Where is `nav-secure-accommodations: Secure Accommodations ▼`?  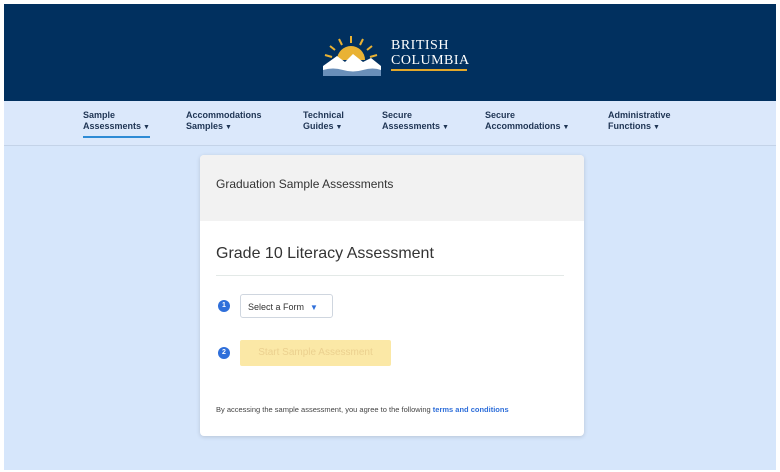
nav-secure-accommodations: Secure Accommodations ▼ is located at coordinates (527, 121).